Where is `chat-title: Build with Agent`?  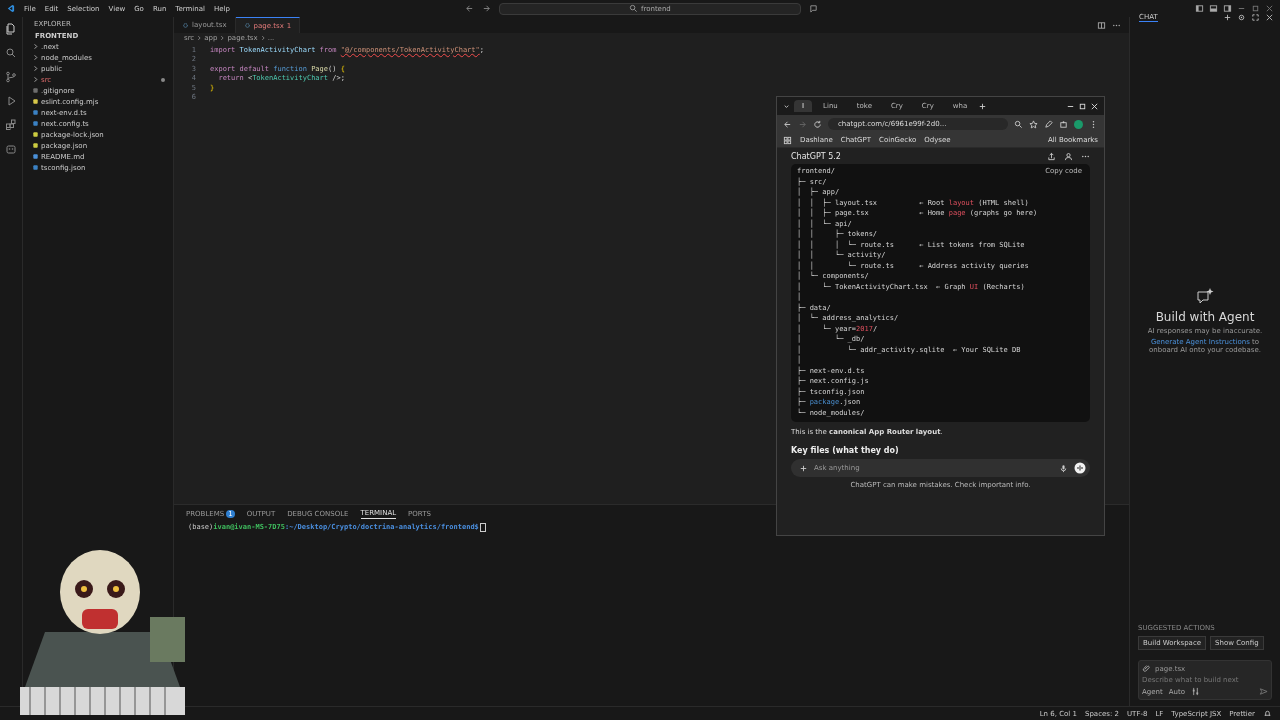 chat-title: Build with Agent is located at coordinates (1205, 317).